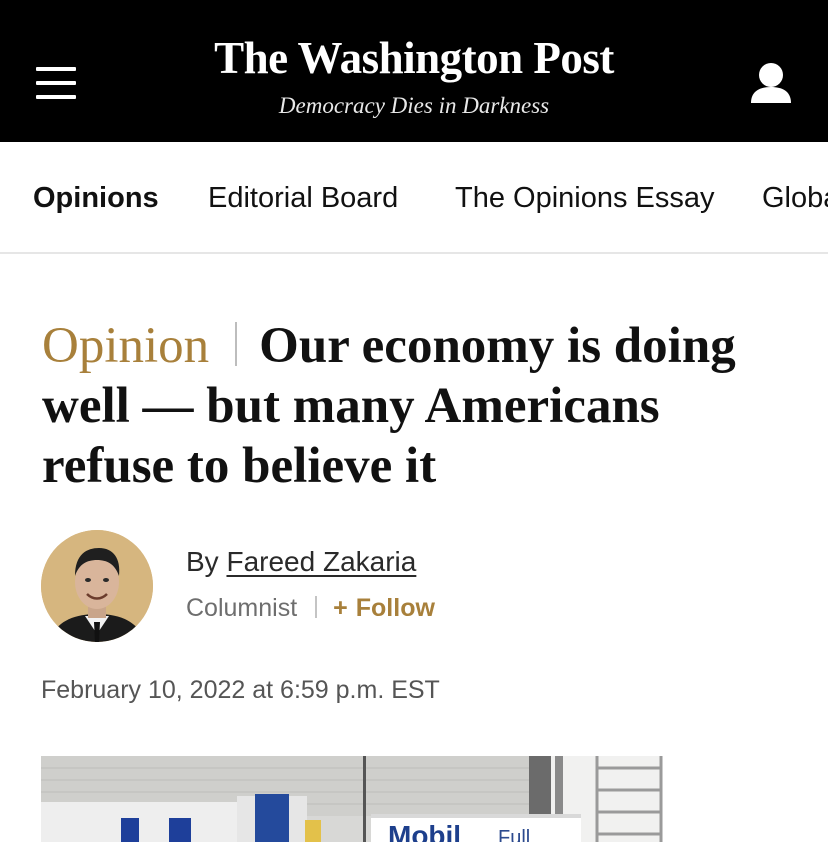 Image resolution: width=828 pixels, height=842 pixels. I want to click on nav-item-opinions: Opinions, so click(96, 198).